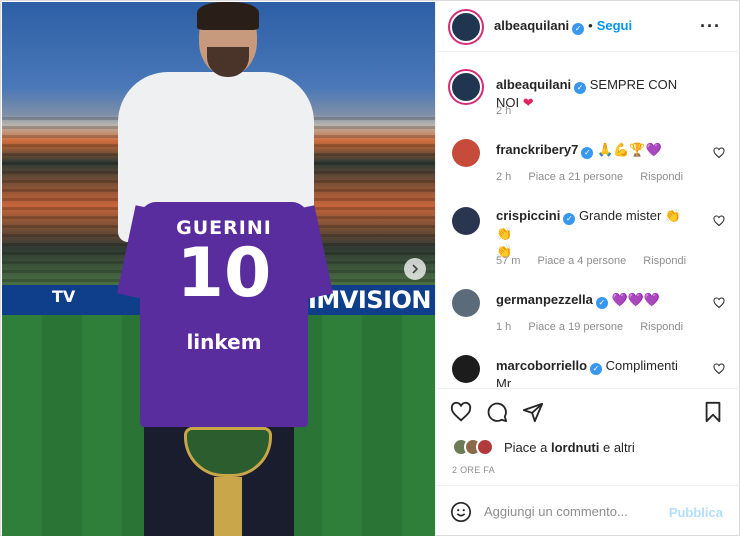 Image resolution: width=740 pixels, height=536 pixels. What do you see at coordinates (64, 296) in the screenshot?
I see `banner-tv-logo: TV` at bounding box center [64, 296].